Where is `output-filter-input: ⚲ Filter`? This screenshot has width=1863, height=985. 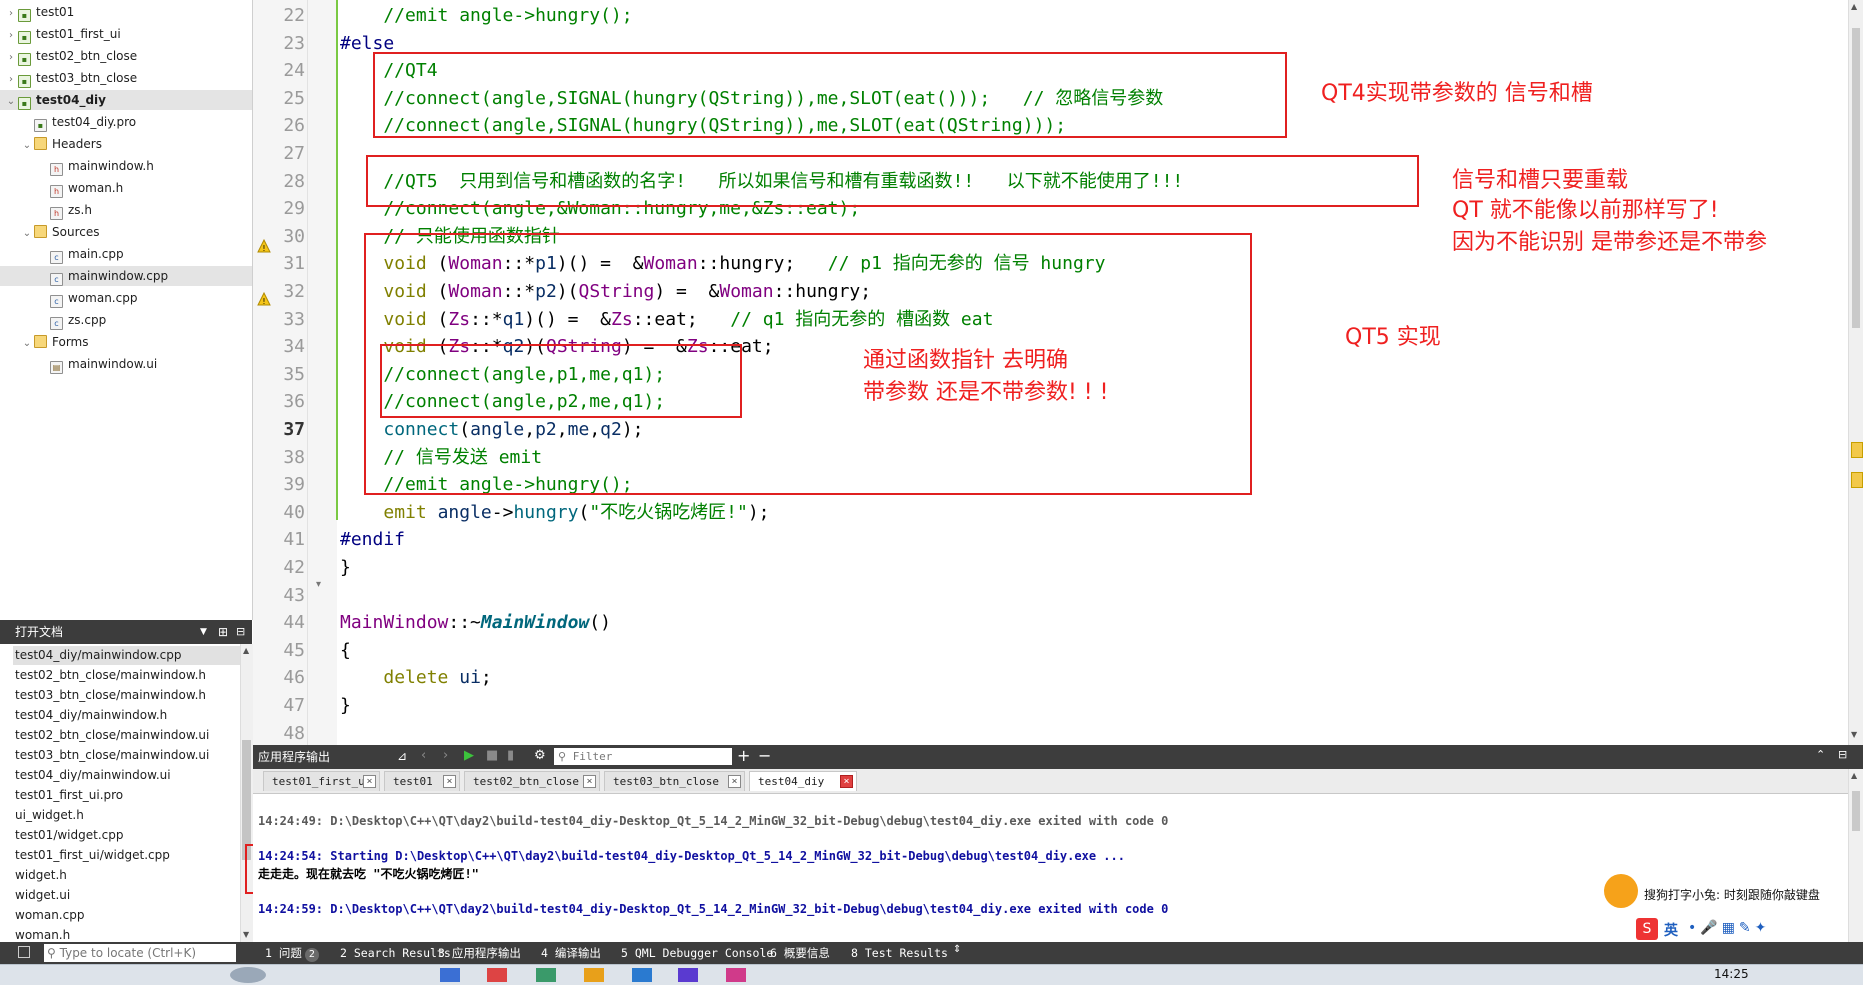
output-filter-input: ⚲ Filter is located at coordinates (643, 756).